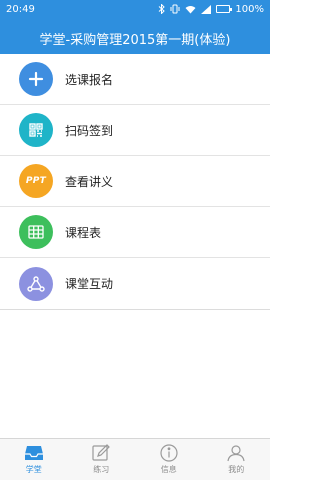 The image size is (320, 480). I want to click on status-icons: 100%, so click(211, 9).